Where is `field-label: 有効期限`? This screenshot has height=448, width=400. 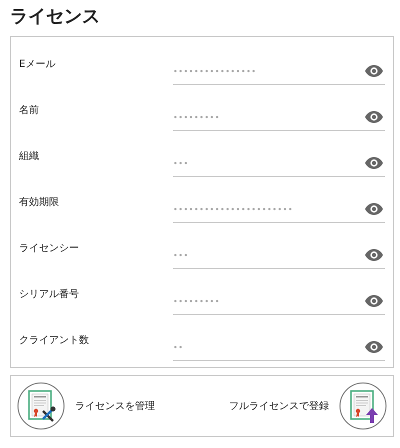 field-label: 有効期限 is located at coordinates (39, 202).